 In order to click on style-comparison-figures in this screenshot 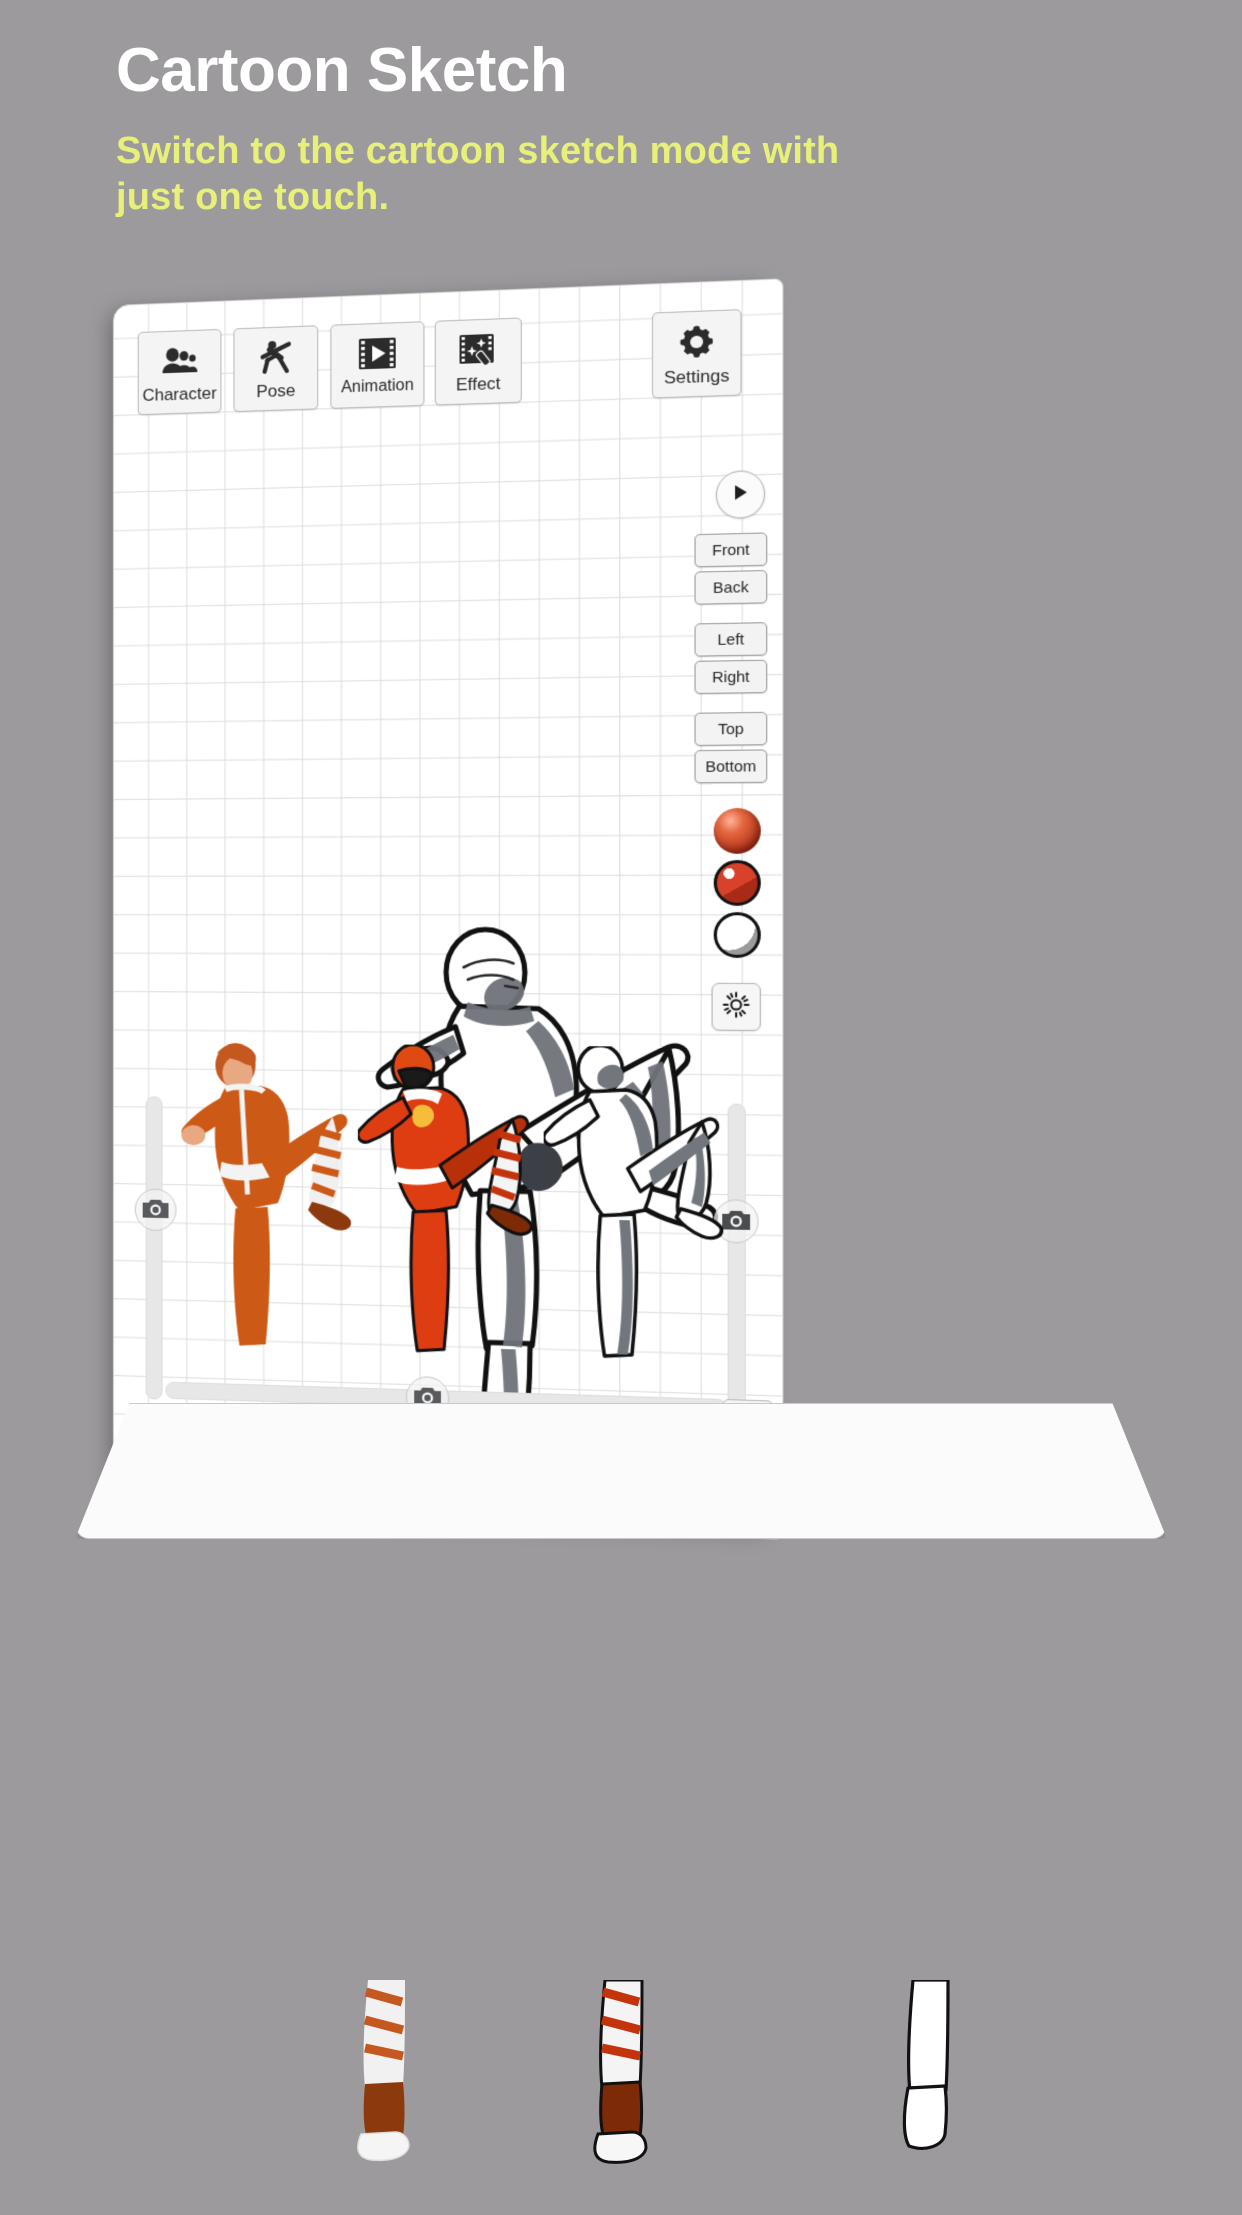, I will do `click(451, 1217)`.